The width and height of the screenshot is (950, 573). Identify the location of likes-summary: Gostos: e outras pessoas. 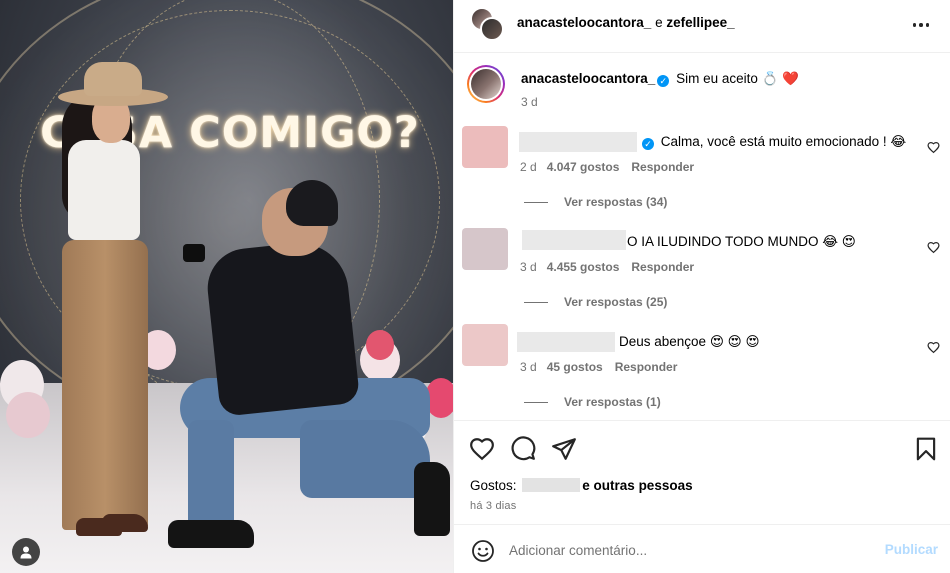
(581, 485).